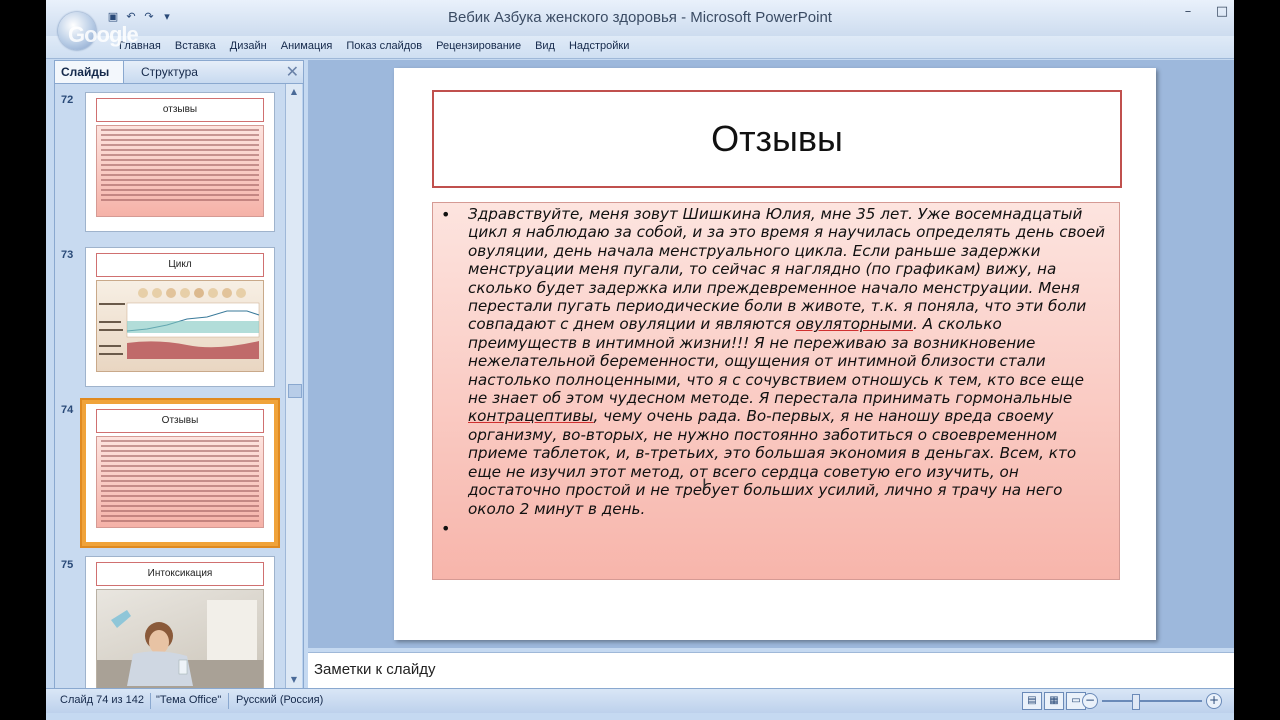 This screenshot has width=1280, height=720. What do you see at coordinates (1188, 11) in the screenshot?
I see `minimize-icon: –` at bounding box center [1188, 11].